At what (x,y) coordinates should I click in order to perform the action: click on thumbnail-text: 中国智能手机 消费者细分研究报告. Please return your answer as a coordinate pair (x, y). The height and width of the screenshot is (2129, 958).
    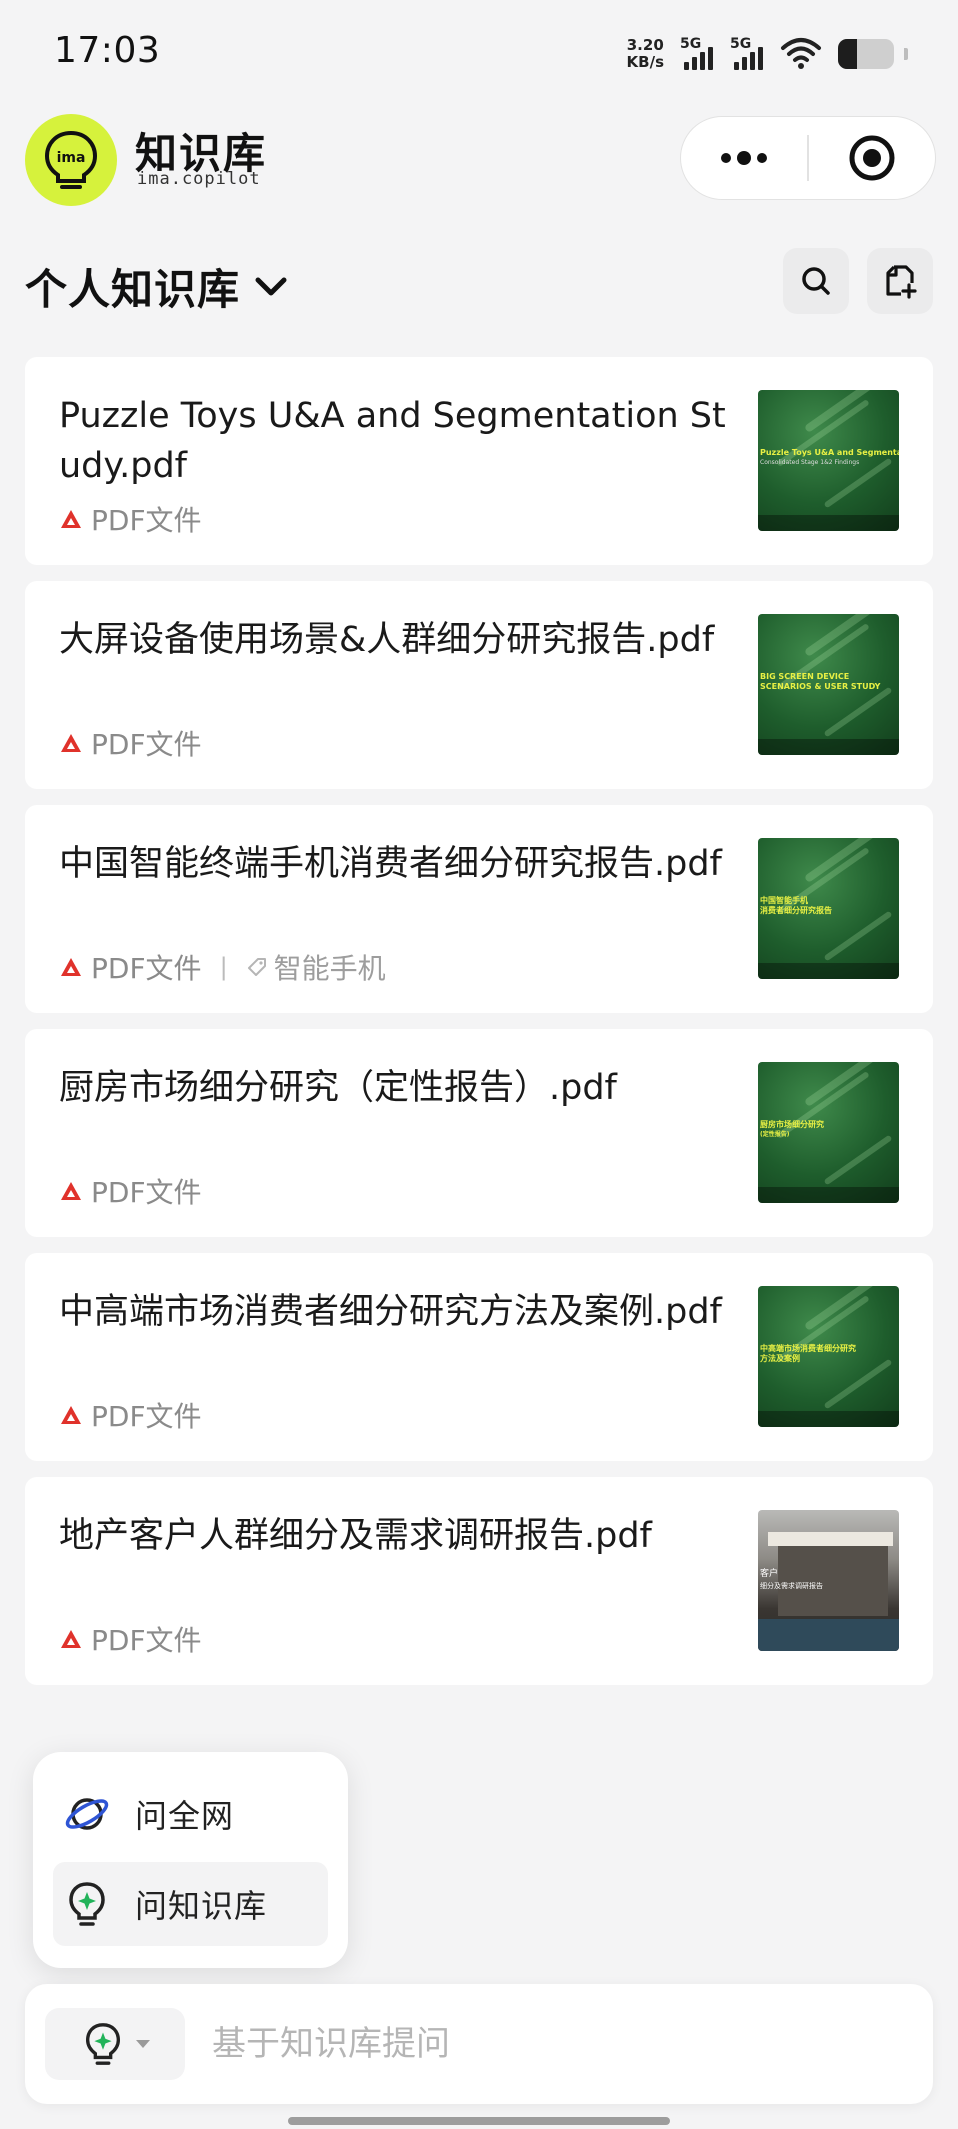
    Looking at the image, I should click on (796, 905).